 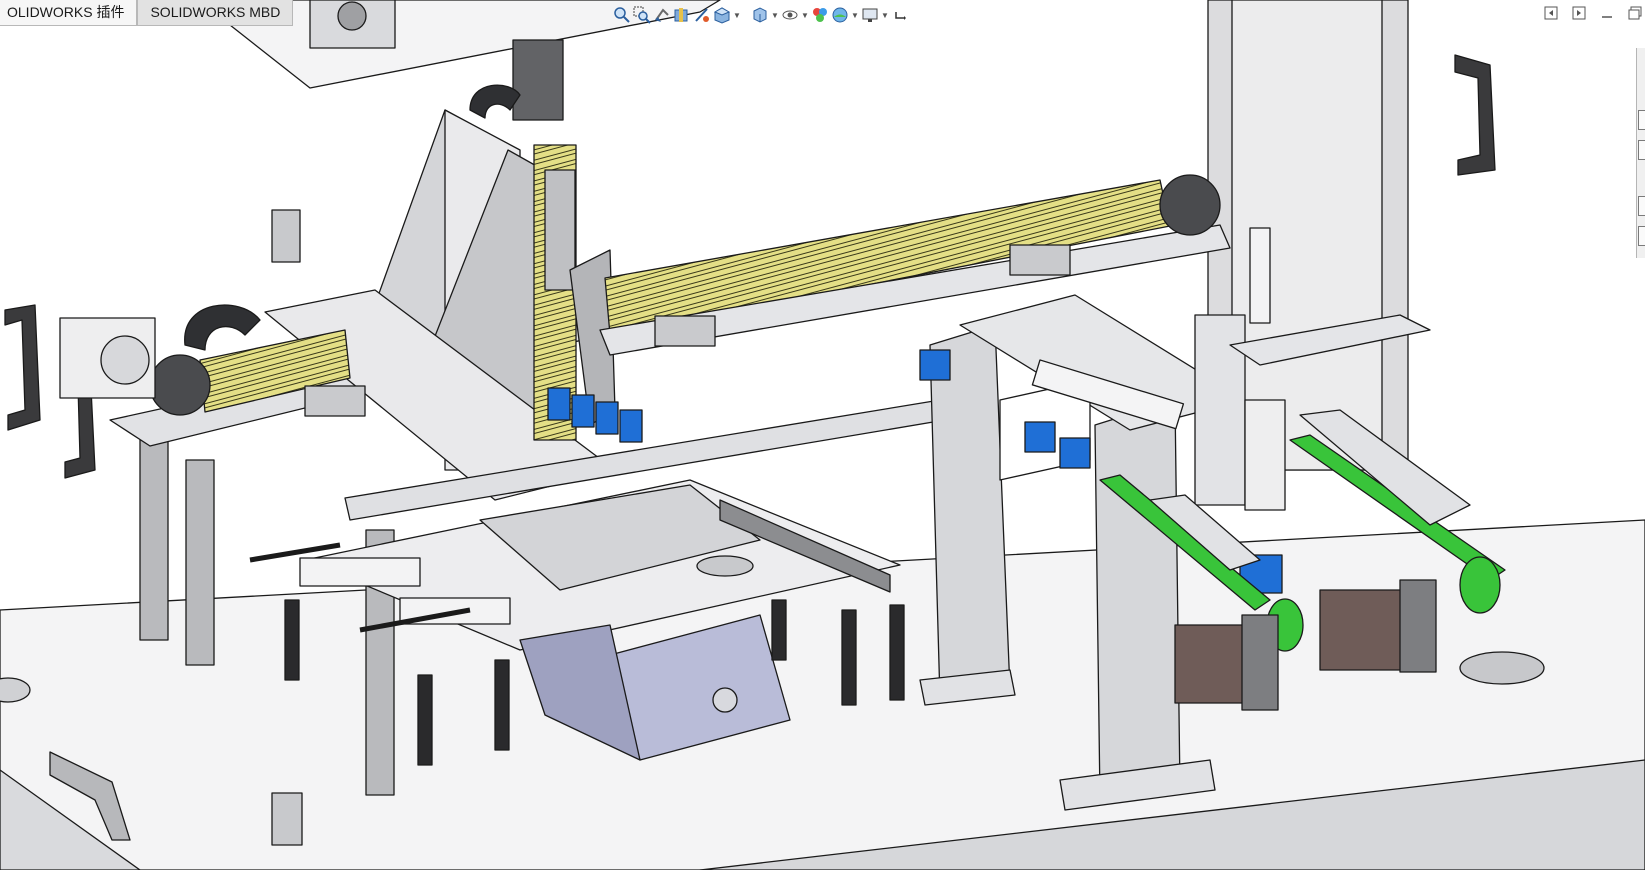 I want to click on conveyor-motor-1-flange, so click(x=1260, y=662).